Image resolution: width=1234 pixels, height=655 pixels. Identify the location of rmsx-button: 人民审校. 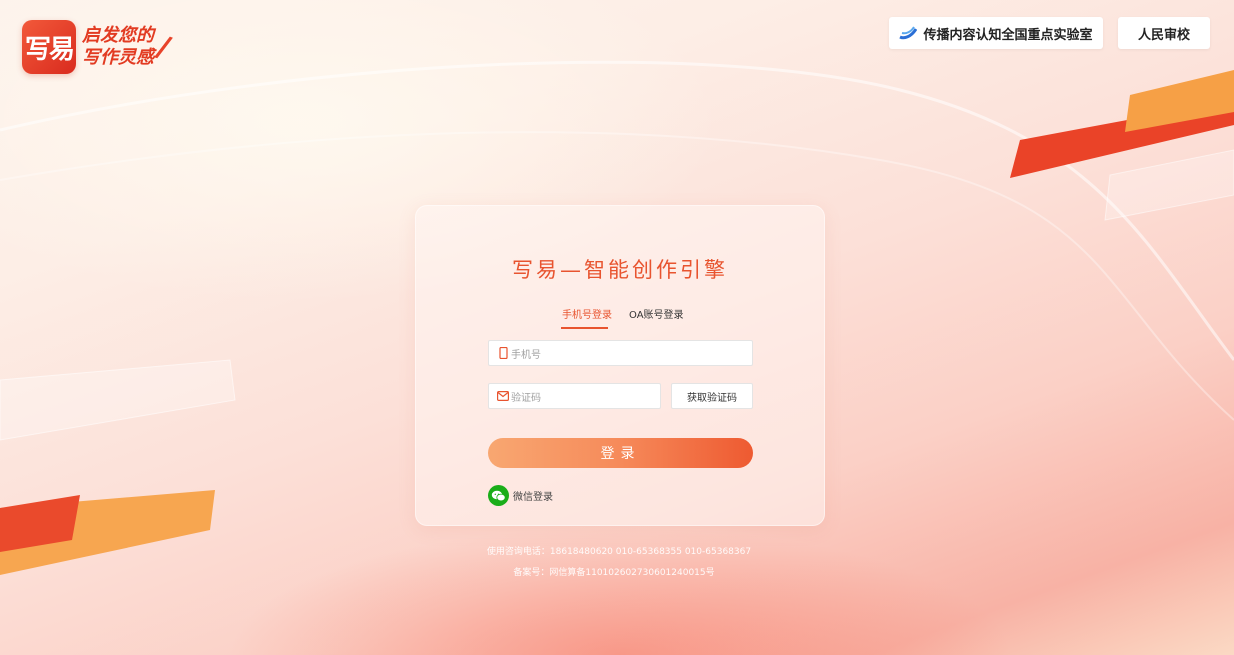
(1164, 33).